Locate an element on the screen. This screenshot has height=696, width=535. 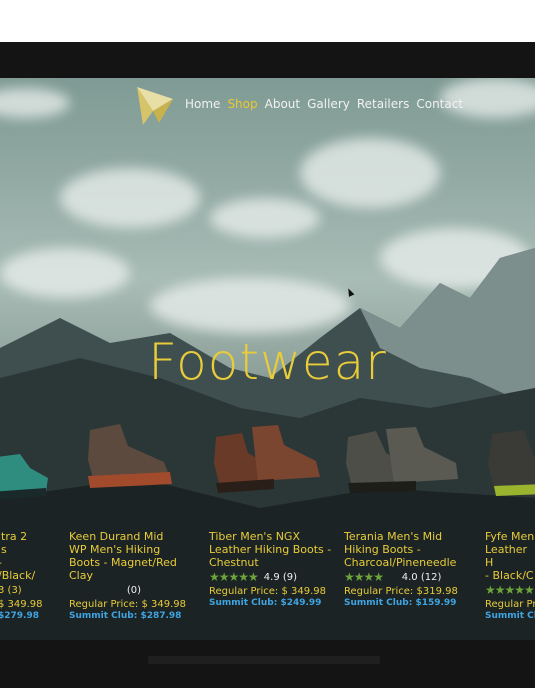
product-name-line: 's is located at coordinates (3, 549).